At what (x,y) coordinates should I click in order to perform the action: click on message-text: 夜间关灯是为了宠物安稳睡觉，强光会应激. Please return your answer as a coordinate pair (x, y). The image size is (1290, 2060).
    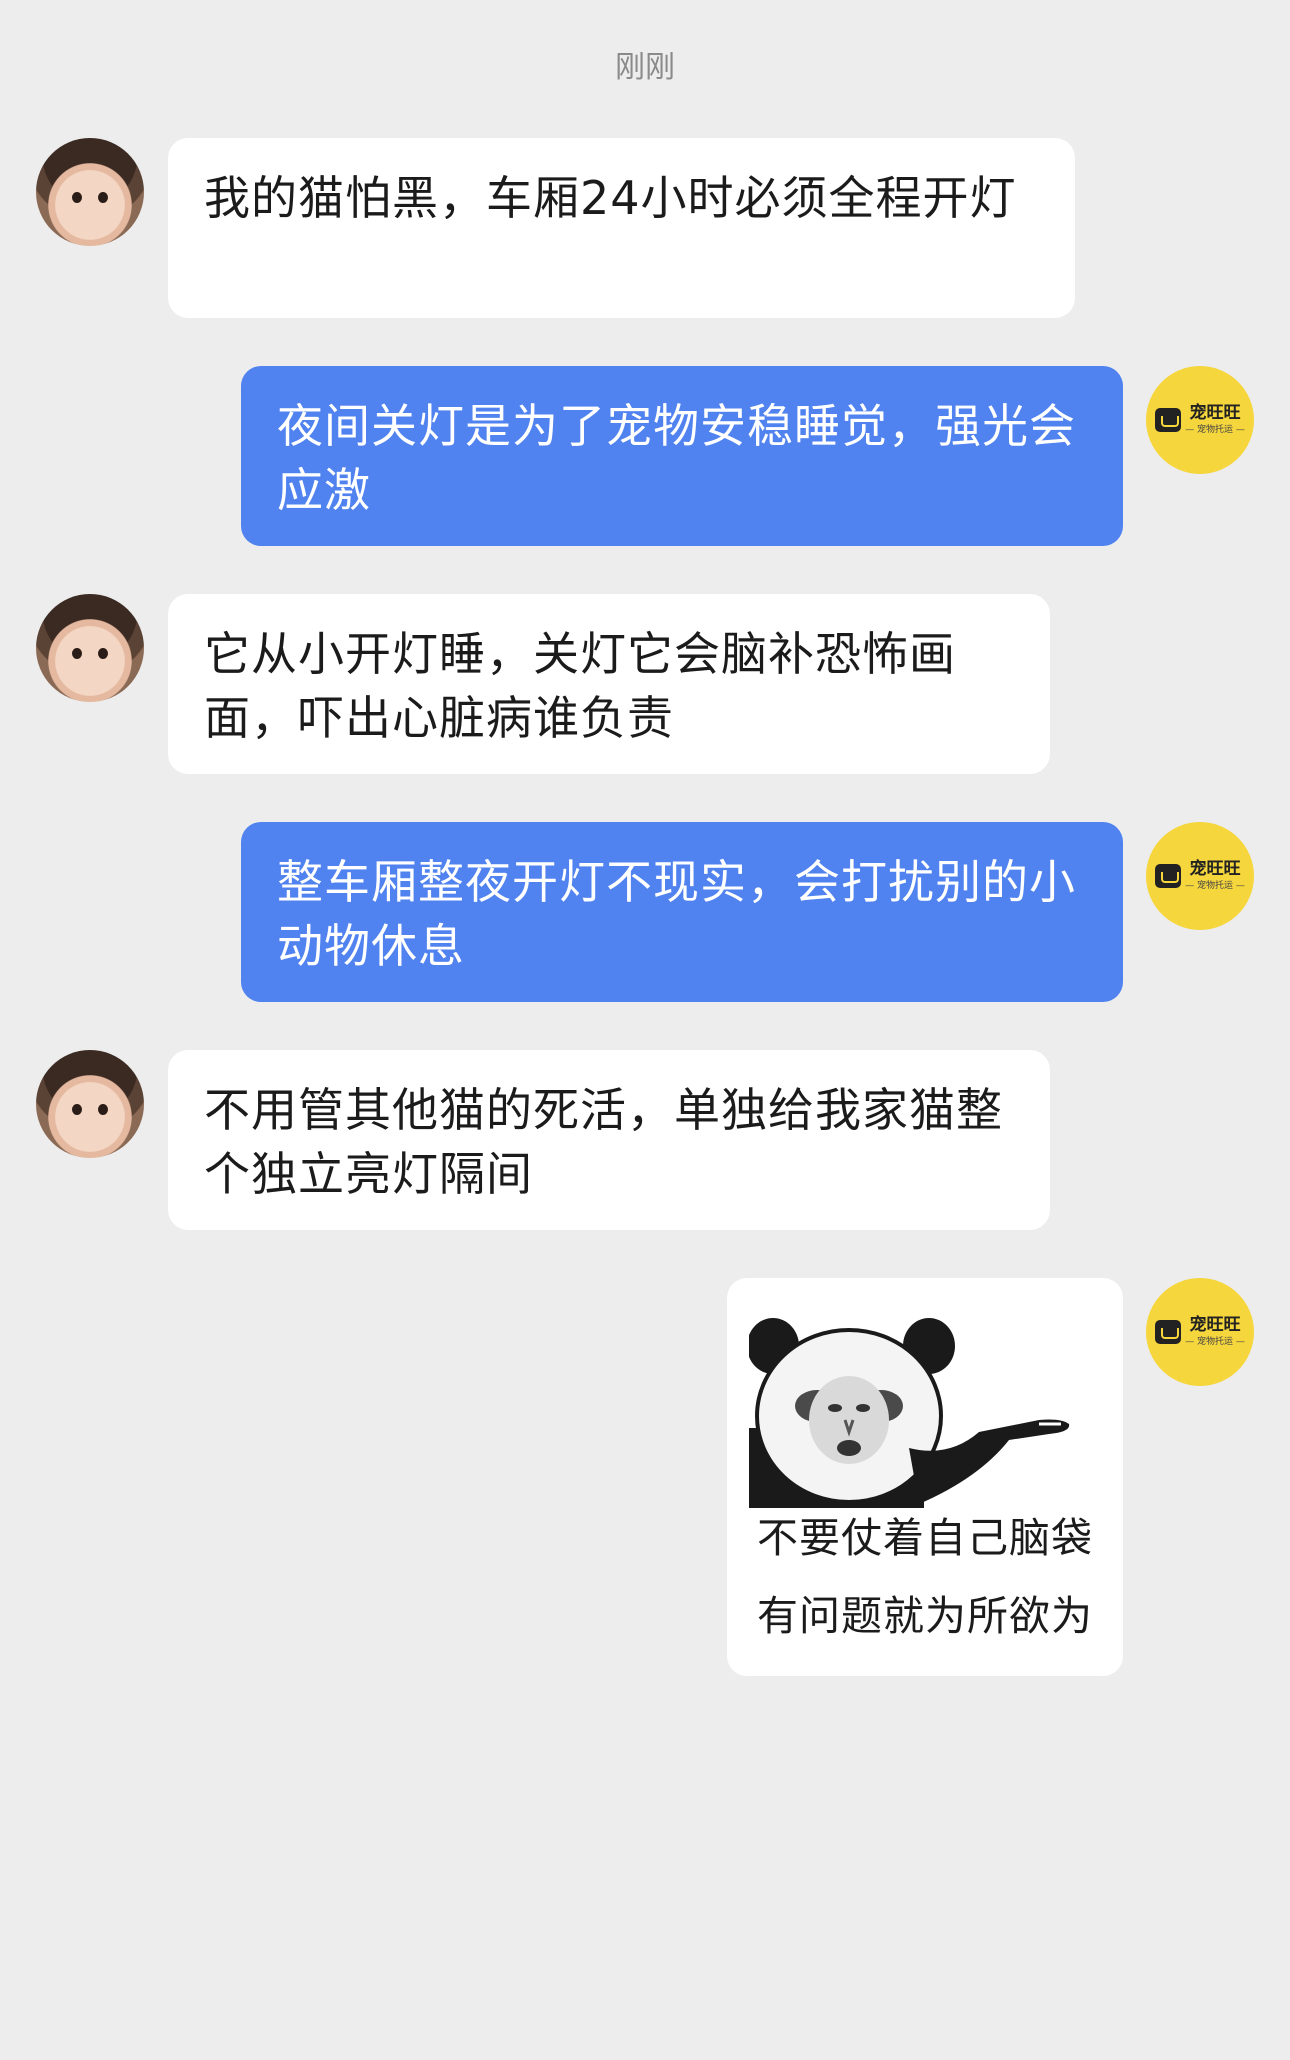
    Looking at the image, I should click on (676, 458).